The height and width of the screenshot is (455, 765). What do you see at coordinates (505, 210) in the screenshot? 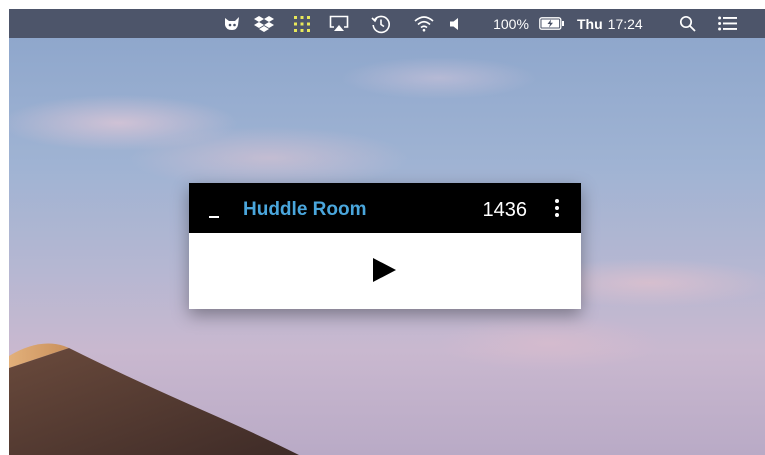
I see `room-number: 1436` at bounding box center [505, 210].